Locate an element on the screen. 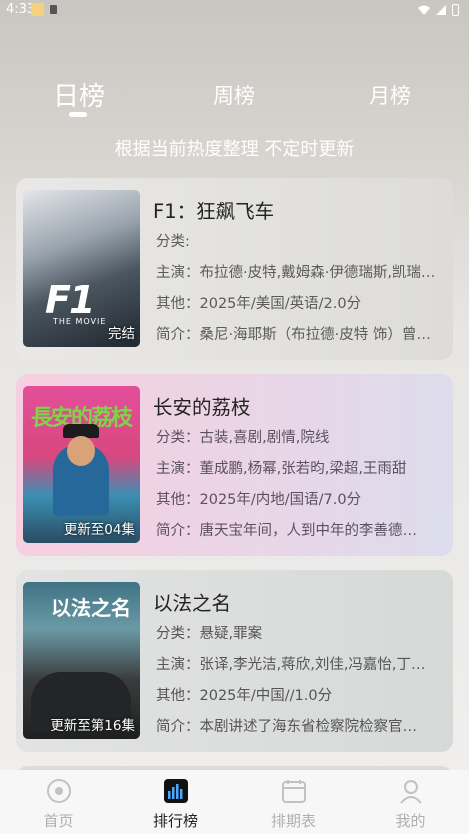 This screenshot has height=834, width=469. show-title: 以法之名 is located at coordinates (192, 603).